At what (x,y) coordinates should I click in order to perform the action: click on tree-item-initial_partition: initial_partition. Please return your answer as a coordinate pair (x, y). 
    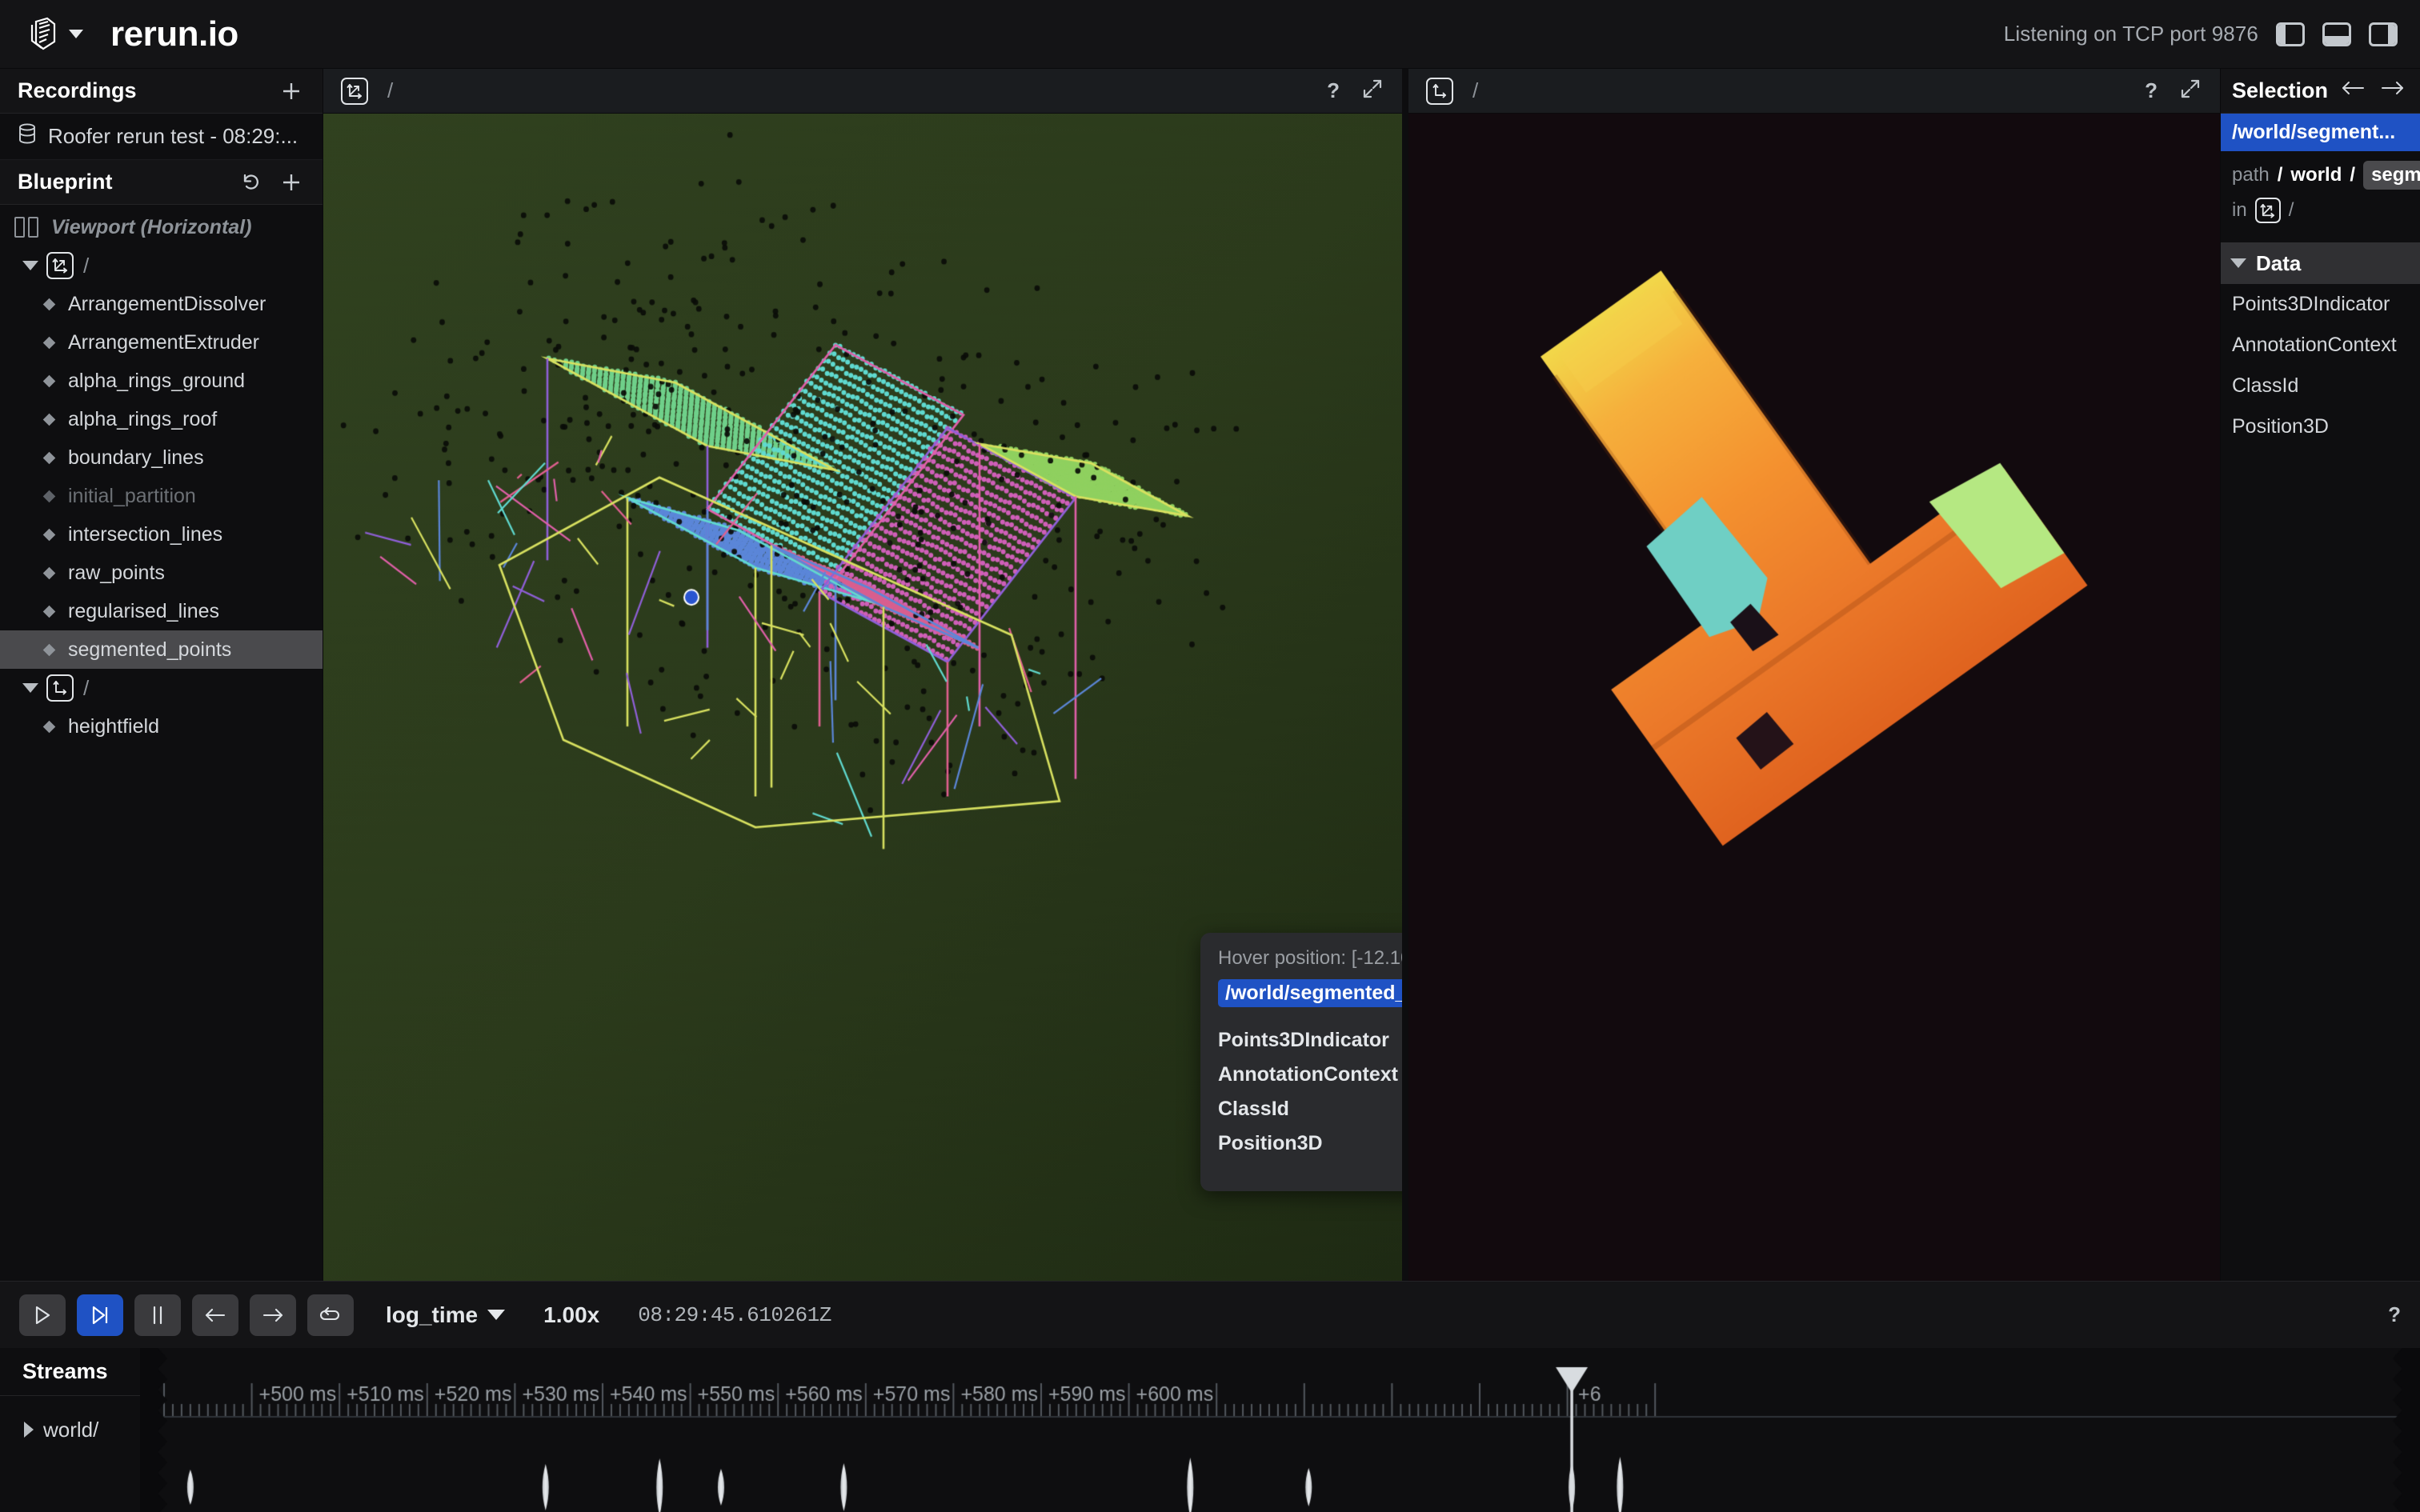
    Looking at the image, I should click on (161, 496).